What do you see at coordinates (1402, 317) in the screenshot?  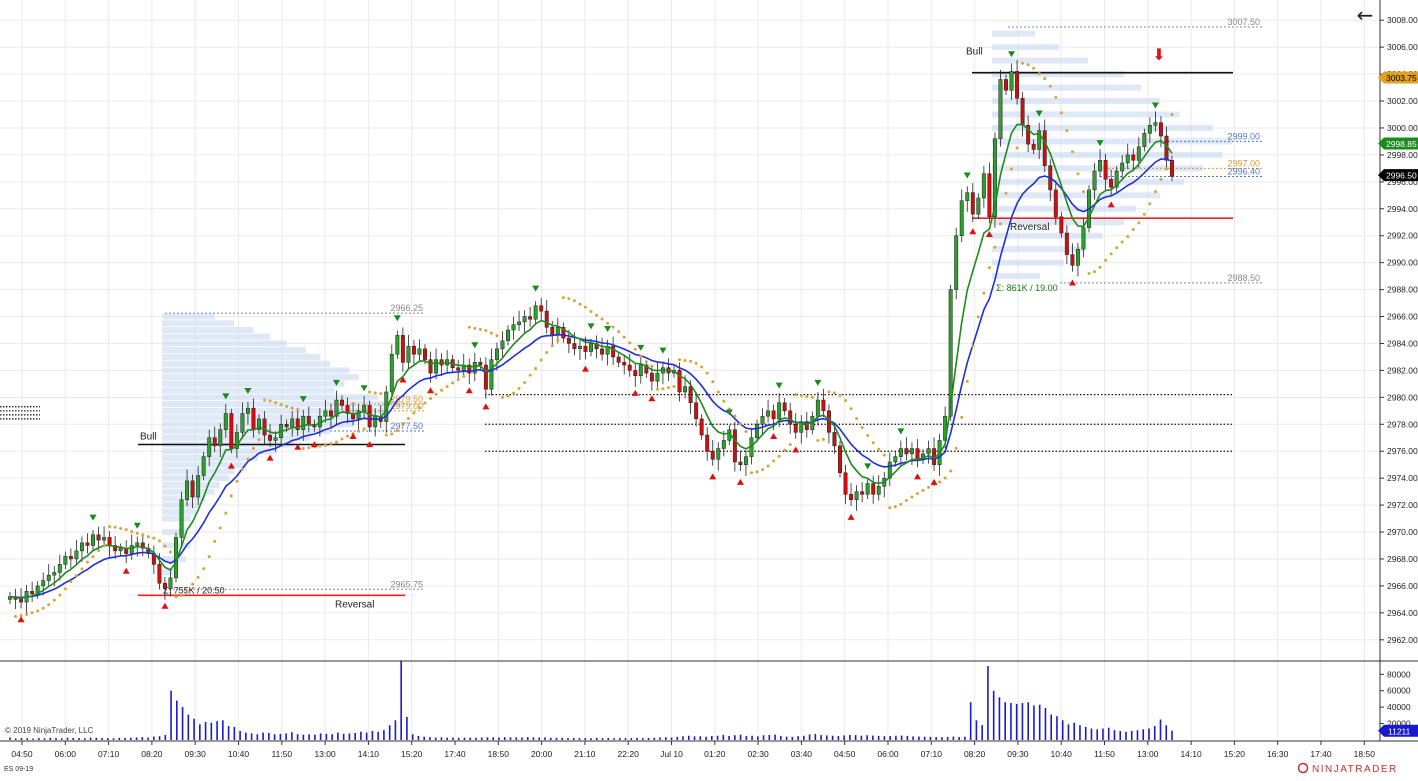 I see `y-tick-label: 2966.00` at bounding box center [1402, 317].